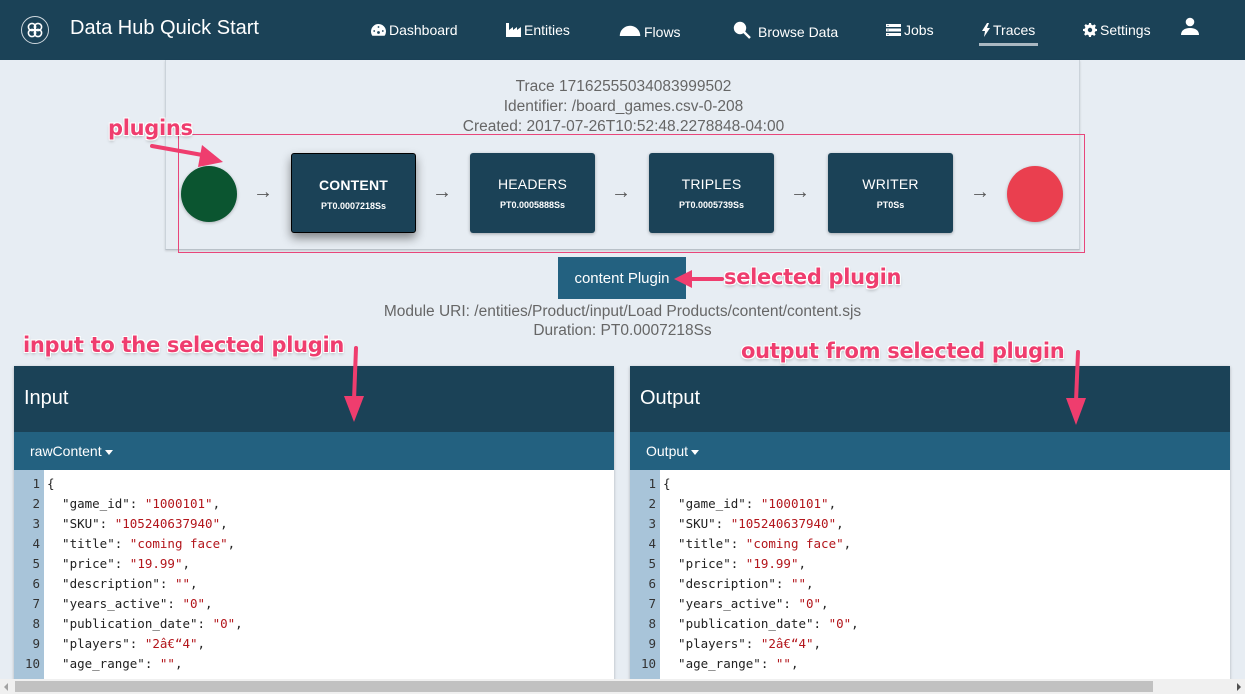  What do you see at coordinates (749, 504) in the screenshot?
I see `code-text: "game_id": "1000101",` at bounding box center [749, 504].